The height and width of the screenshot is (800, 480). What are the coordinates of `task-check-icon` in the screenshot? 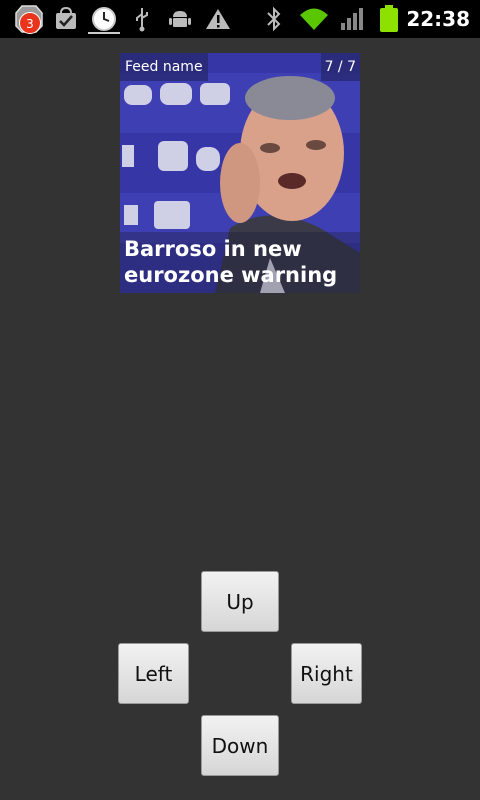 It's located at (66, 19).